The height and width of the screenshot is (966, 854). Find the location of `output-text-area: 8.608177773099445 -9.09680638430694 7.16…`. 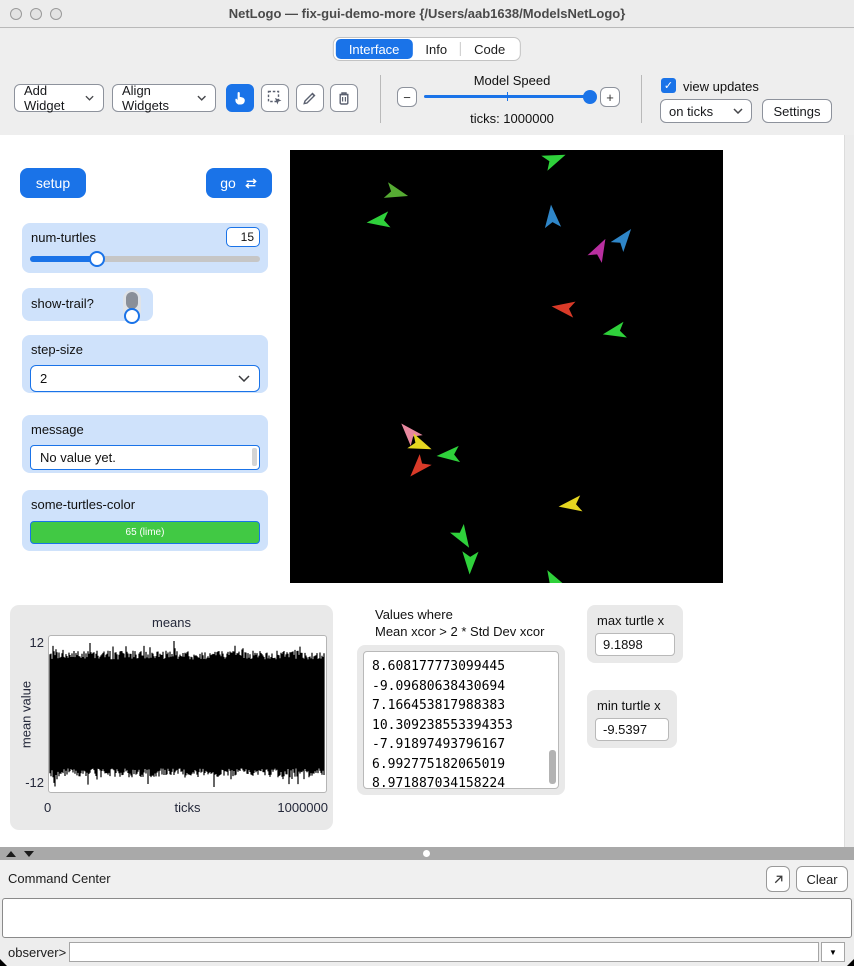

output-text-area: 8.608177773099445 -9.09680638430694 7.16… is located at coordinates (461, 720).